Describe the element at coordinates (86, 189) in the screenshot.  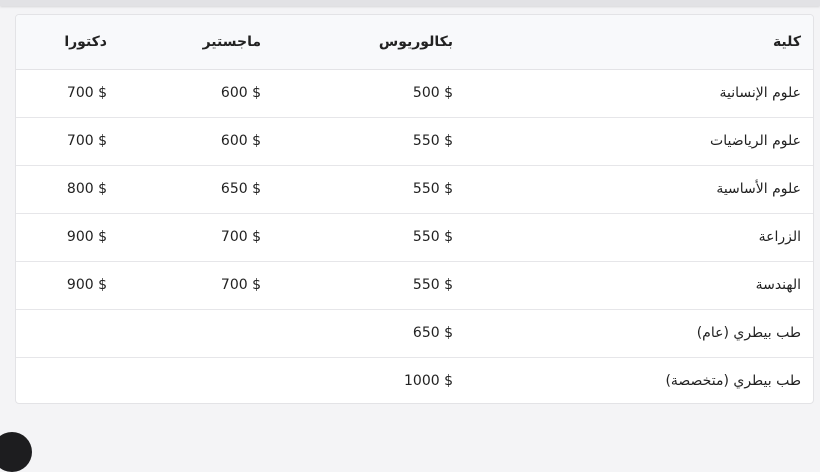
I see `cell-doctorate-fee: 800 $` at that location.